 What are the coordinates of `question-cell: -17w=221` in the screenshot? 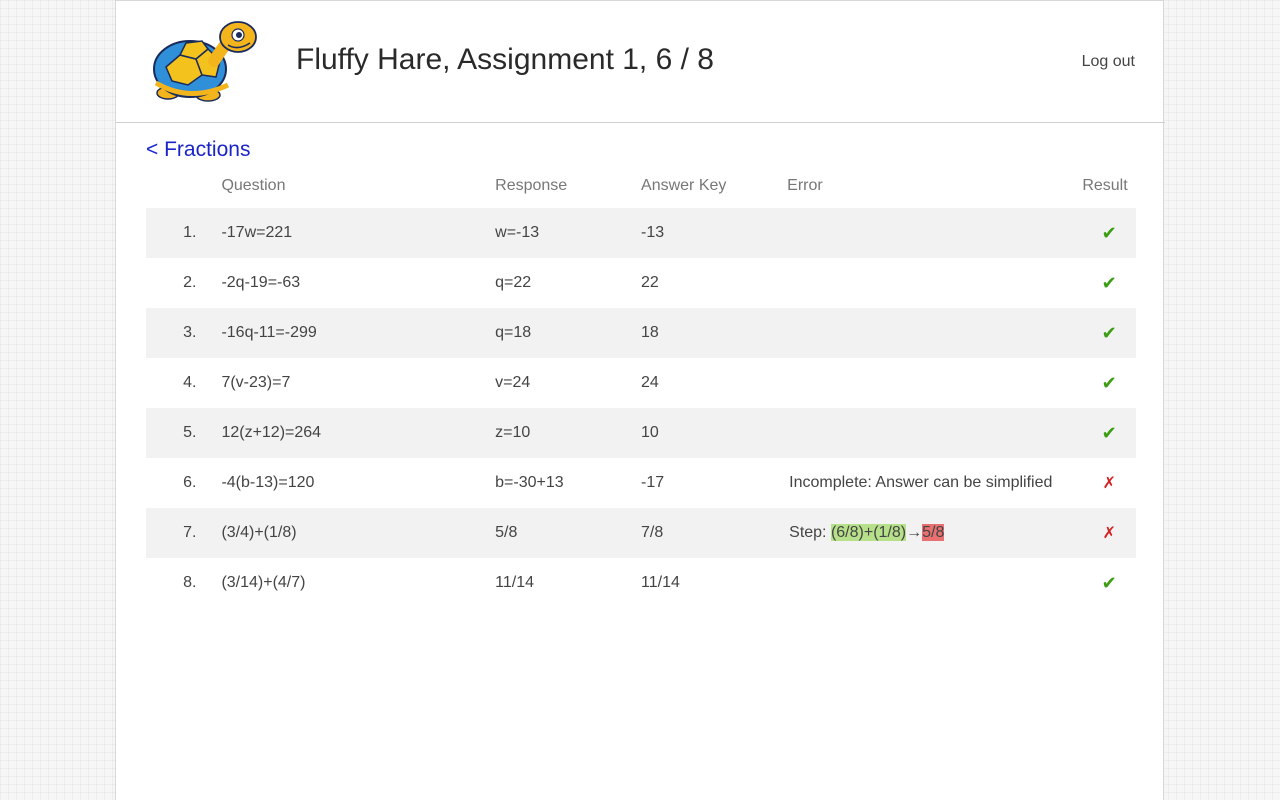 It's located at (358, 233).